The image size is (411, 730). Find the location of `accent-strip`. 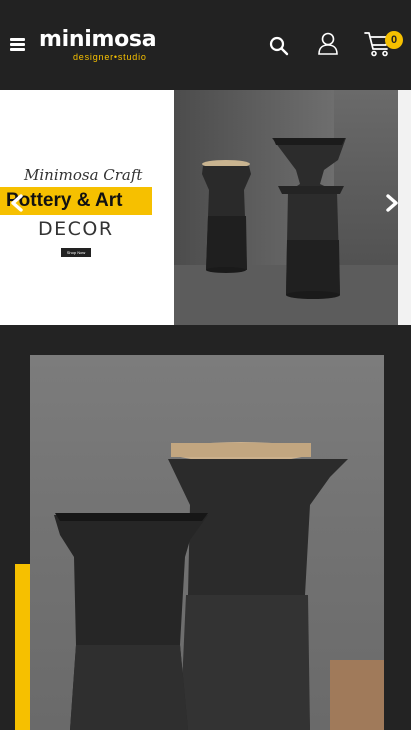

accent-strip is located at coordinates (22, 647).